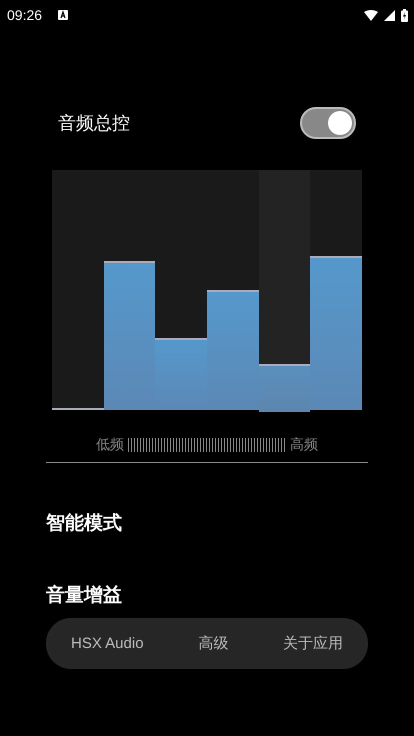  What do you see at coordinates (107, 643) in the screenshot?
I see `nav-tab: HSX Audio` at bounding box center [107, 643].